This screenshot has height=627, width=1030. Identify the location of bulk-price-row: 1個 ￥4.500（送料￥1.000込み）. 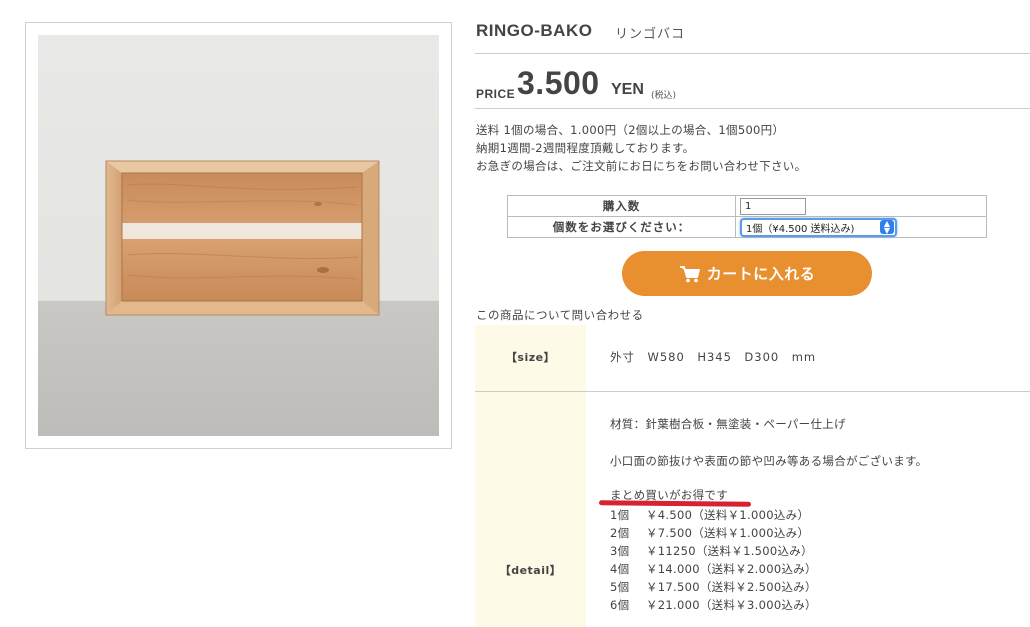
(713, 515).